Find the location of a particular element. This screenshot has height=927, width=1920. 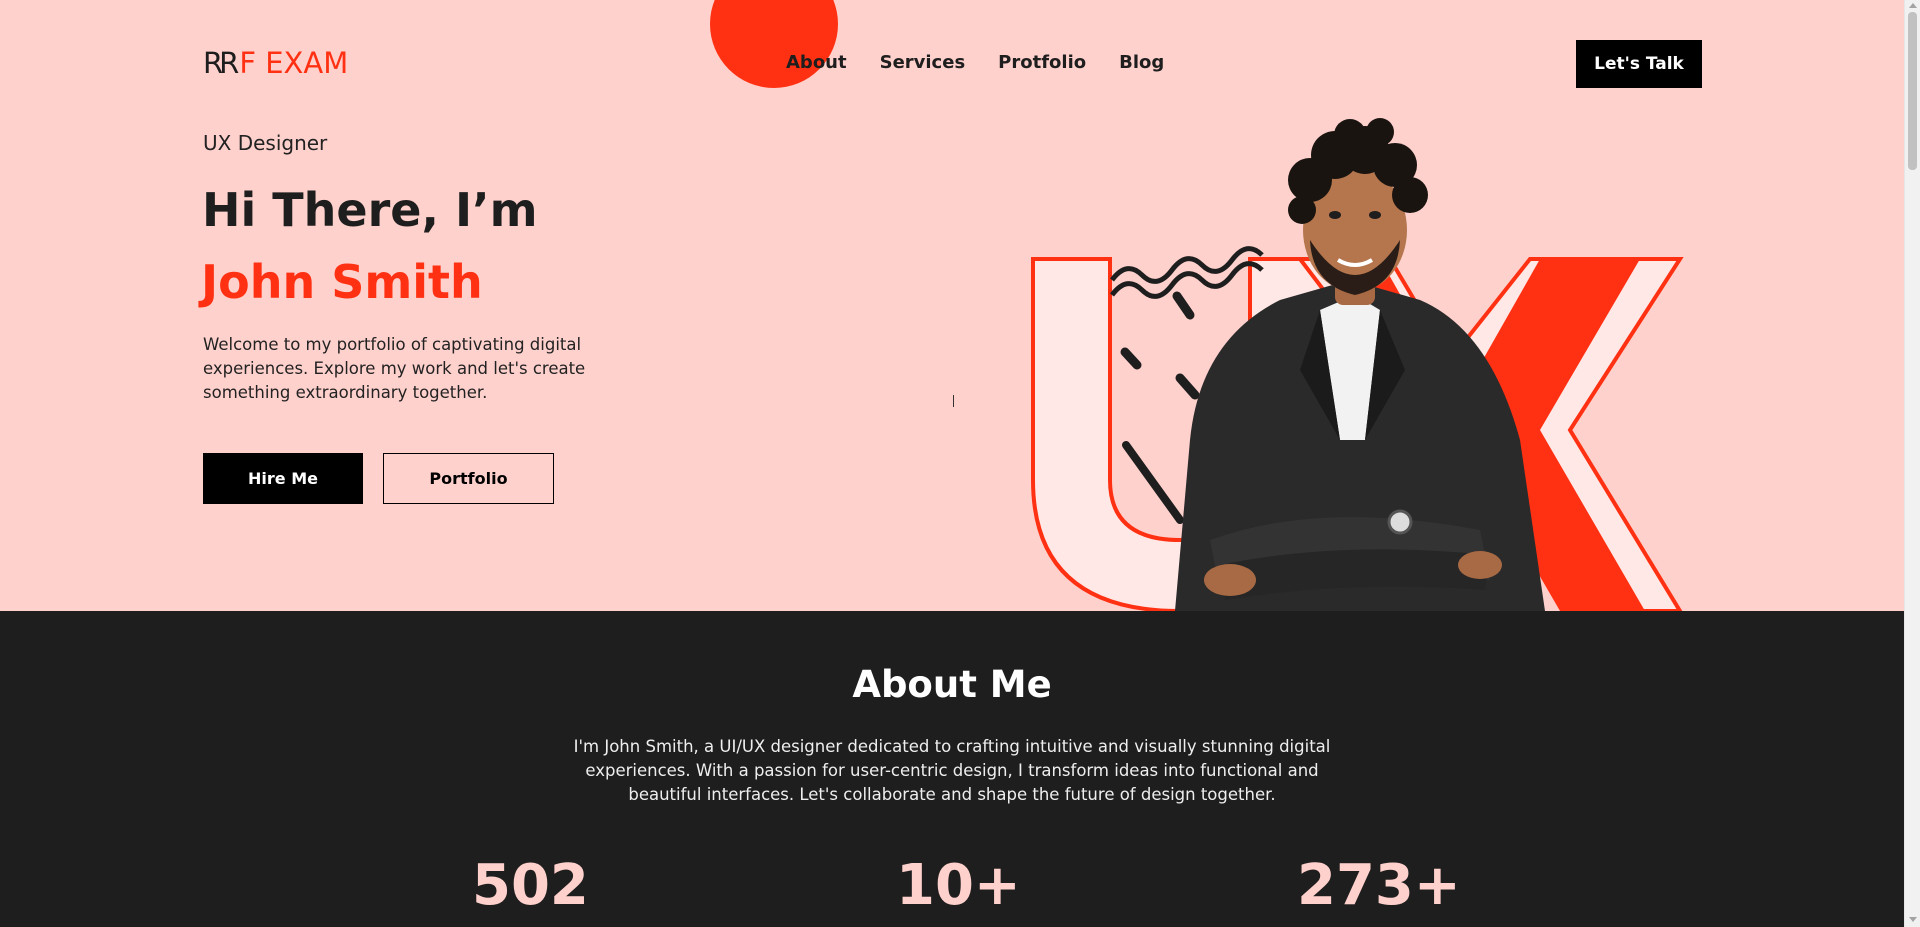

stat-value-3: 273+ is located at coordinates (1379, 885).